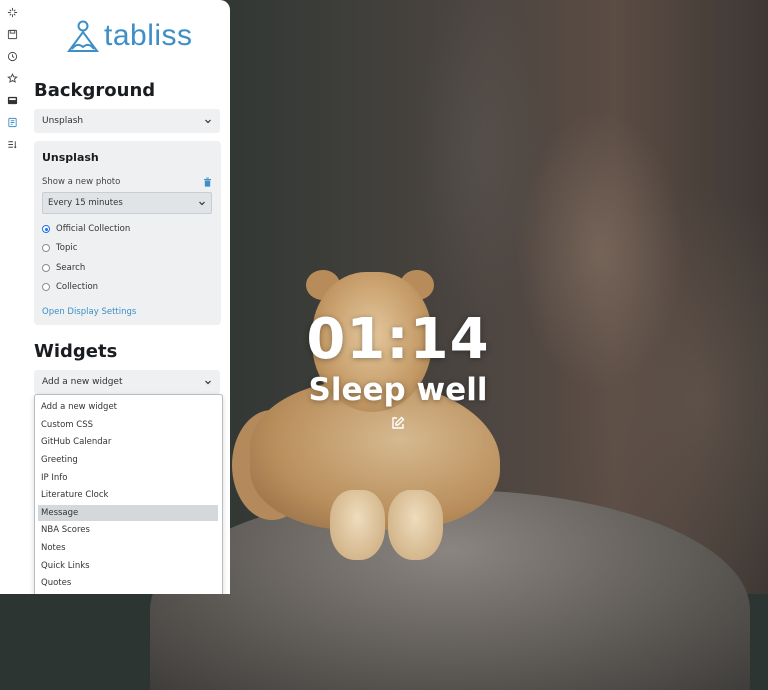 The height and width of the screenshot is (690, 768). I want to click on background-select-value: Unsplash, so click(63, 121).